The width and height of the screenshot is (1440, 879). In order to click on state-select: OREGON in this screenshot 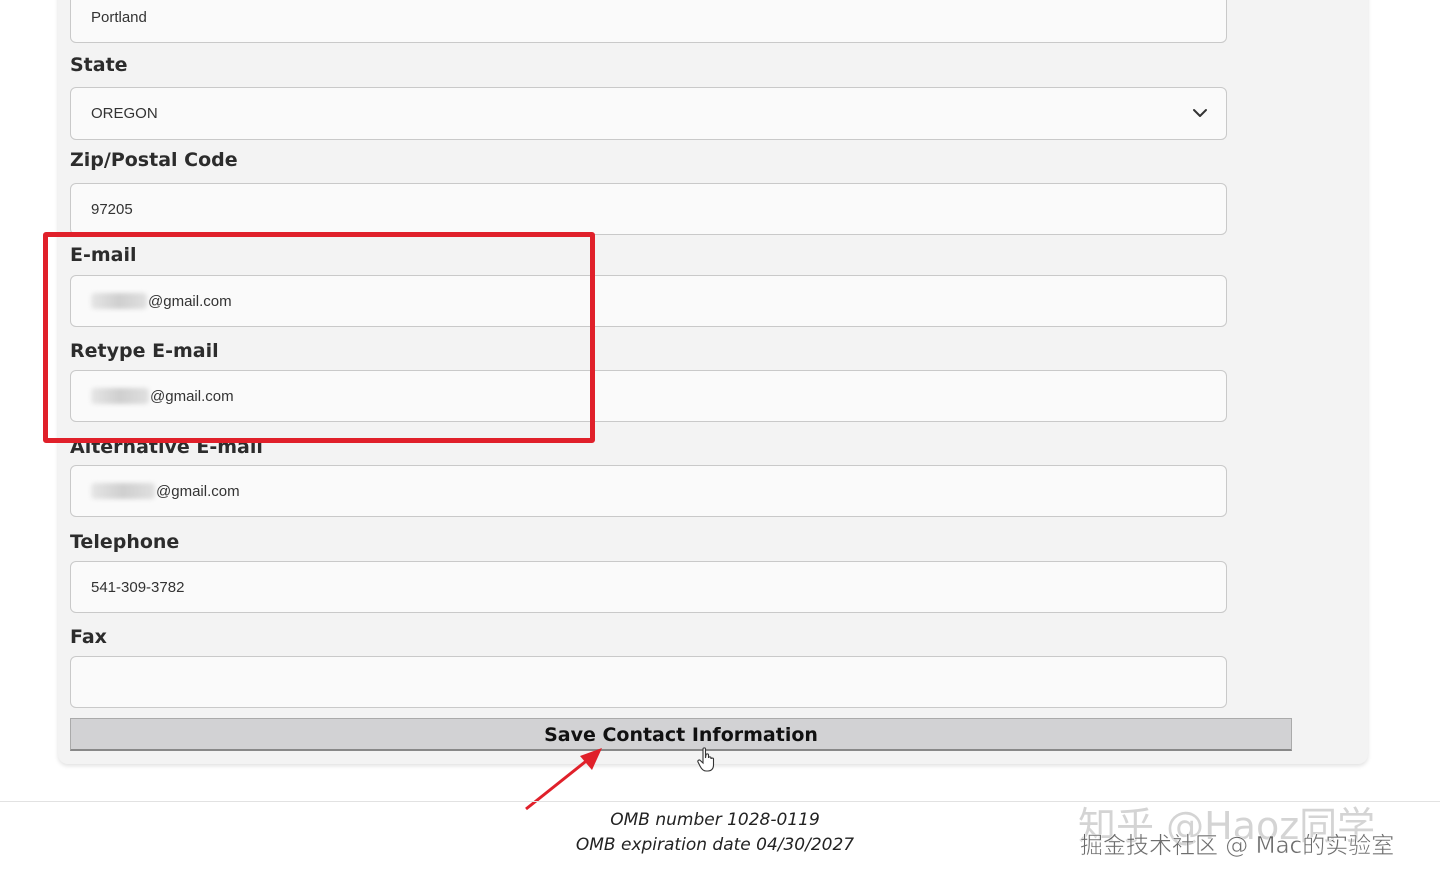, I will do `click(648, 113)`.